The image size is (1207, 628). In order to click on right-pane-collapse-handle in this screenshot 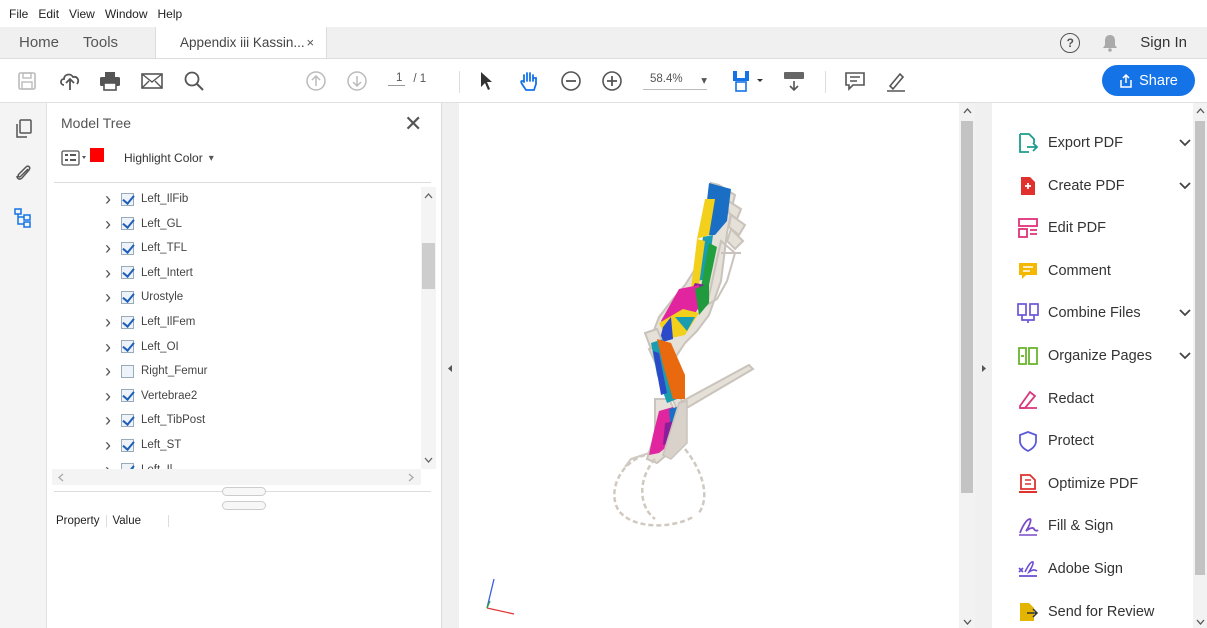, I will do `click(983, 365)`.